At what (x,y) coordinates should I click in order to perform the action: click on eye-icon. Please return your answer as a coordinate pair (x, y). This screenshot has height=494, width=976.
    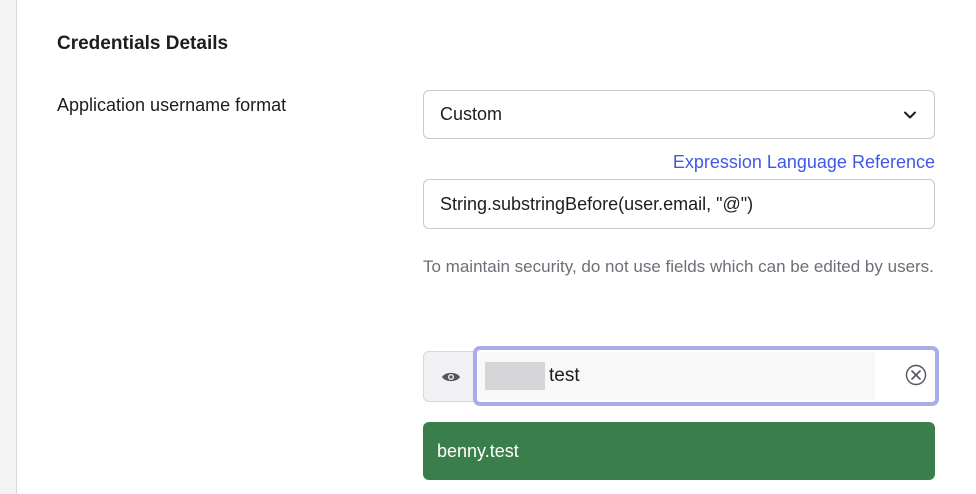
    Looking at the image, I should click on (450, 376).